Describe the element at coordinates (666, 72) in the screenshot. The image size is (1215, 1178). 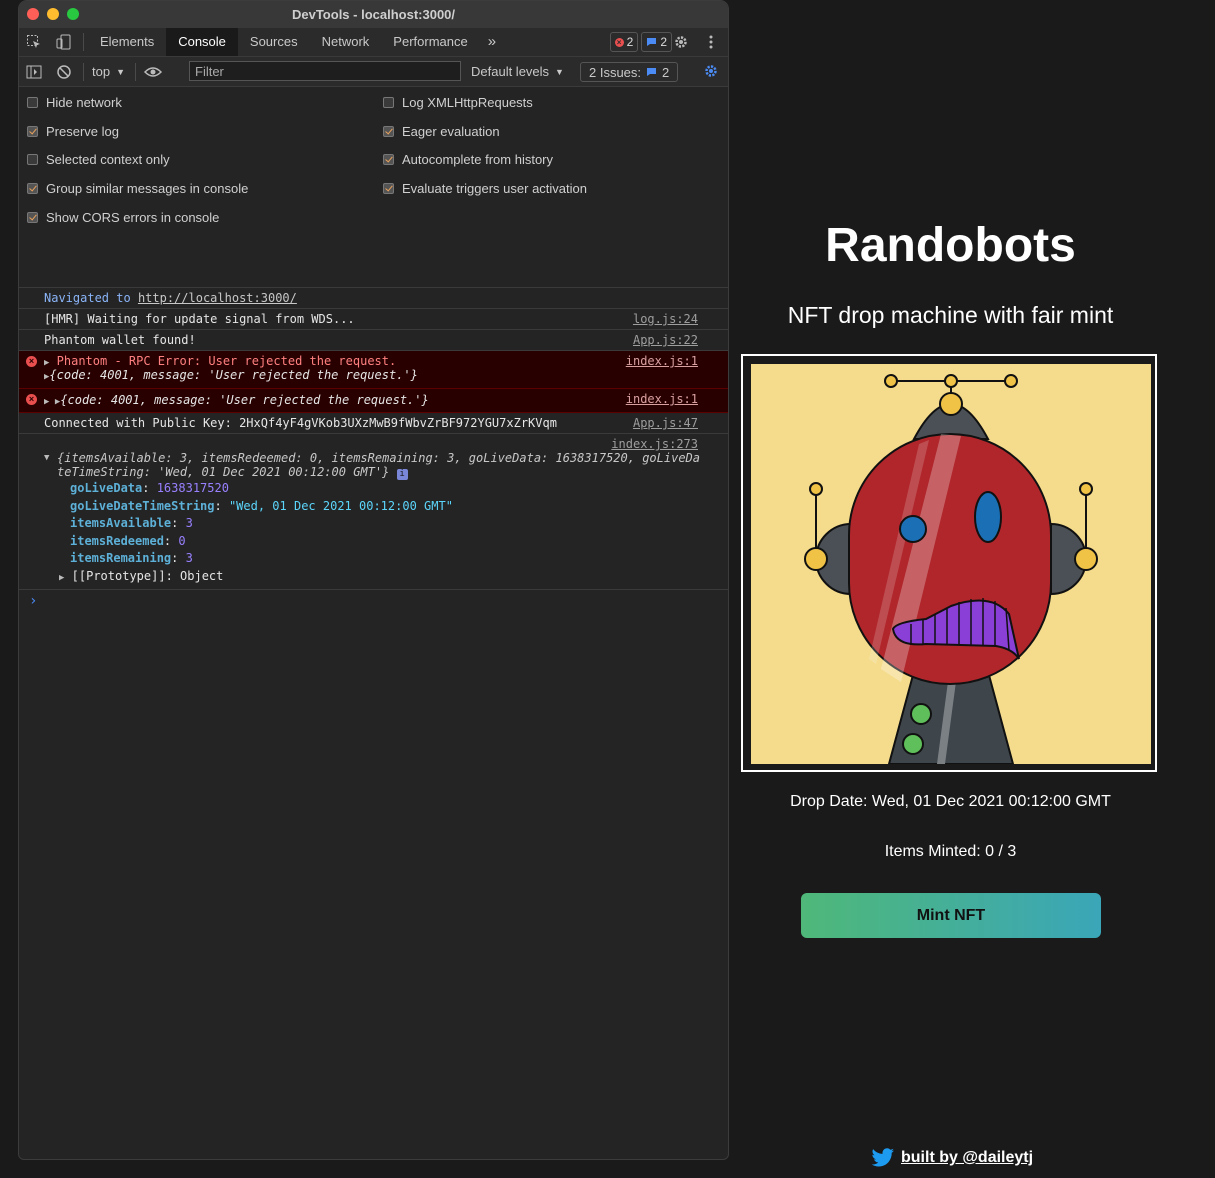
I see `issues-count: 2` at that location.